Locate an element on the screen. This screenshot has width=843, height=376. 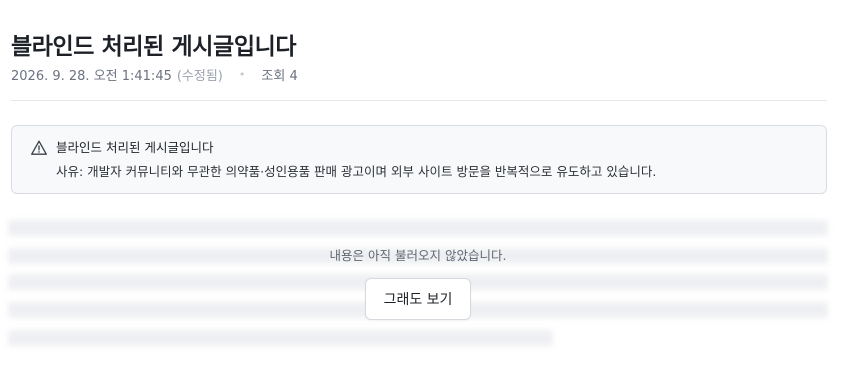
header-divider is located at coordinates (419, 100).